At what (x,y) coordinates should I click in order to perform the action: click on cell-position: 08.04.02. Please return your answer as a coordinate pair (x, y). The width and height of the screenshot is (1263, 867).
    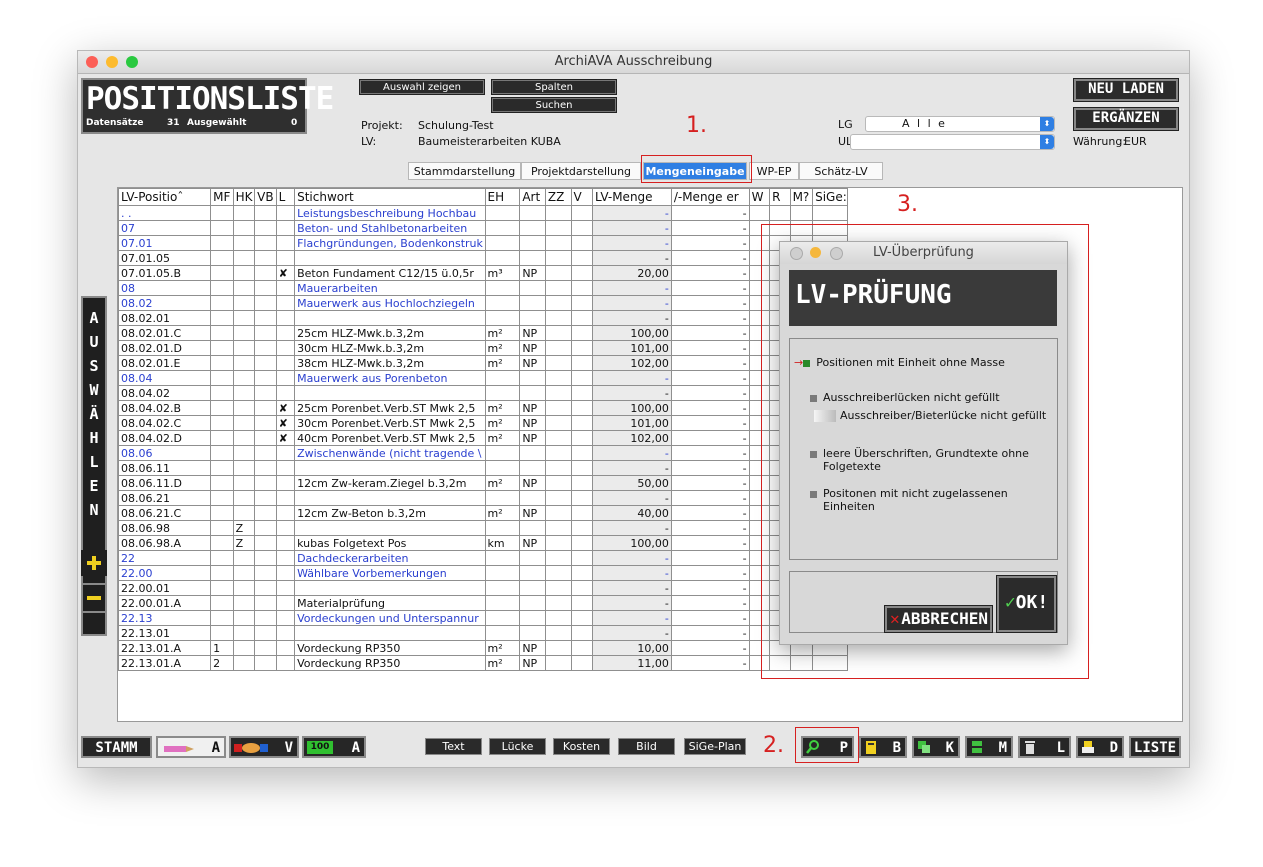
    Looking at the image, I should click on (165, 393).